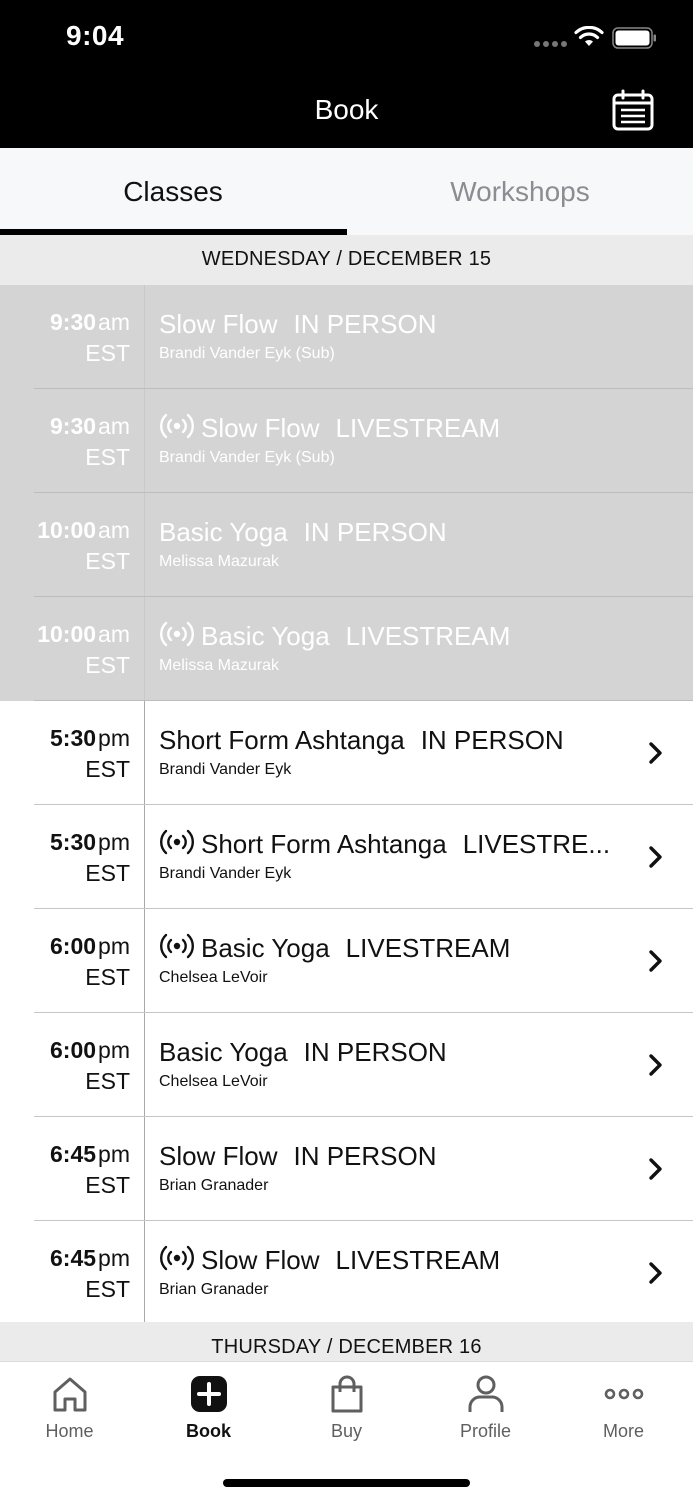 This screenshot has height=1500, width=693. What do you see at coordinates (69, 1431) in the screenshot?
I see `tab-bar-label: Home` at bounding box center [69, 1431].